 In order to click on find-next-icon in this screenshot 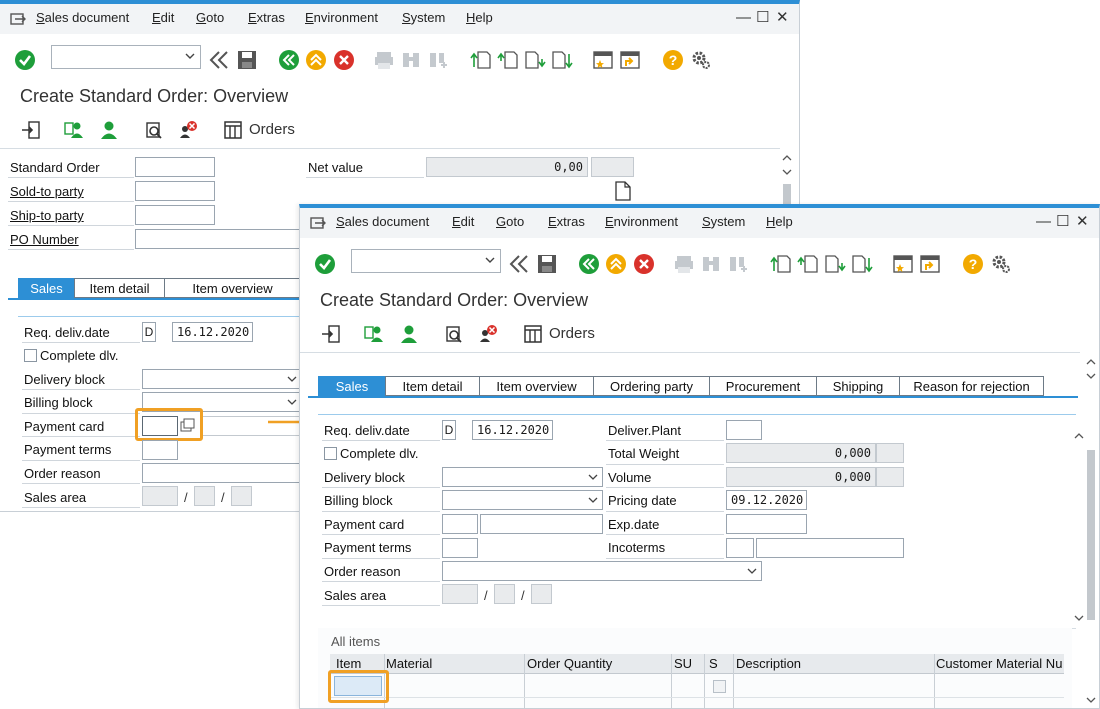, I will do `click(438, 60)`.